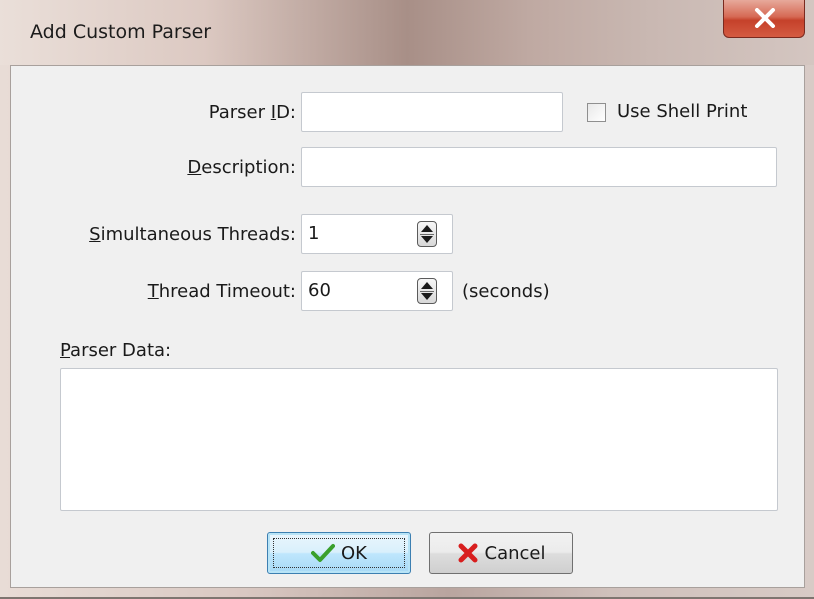 The width and height of the screenshot is (814, 599). What do you see at coordinates (506, 291) in the screenshot?
I see `thread-timeout-unit: (seconds)` at bounding box center [506, 291].